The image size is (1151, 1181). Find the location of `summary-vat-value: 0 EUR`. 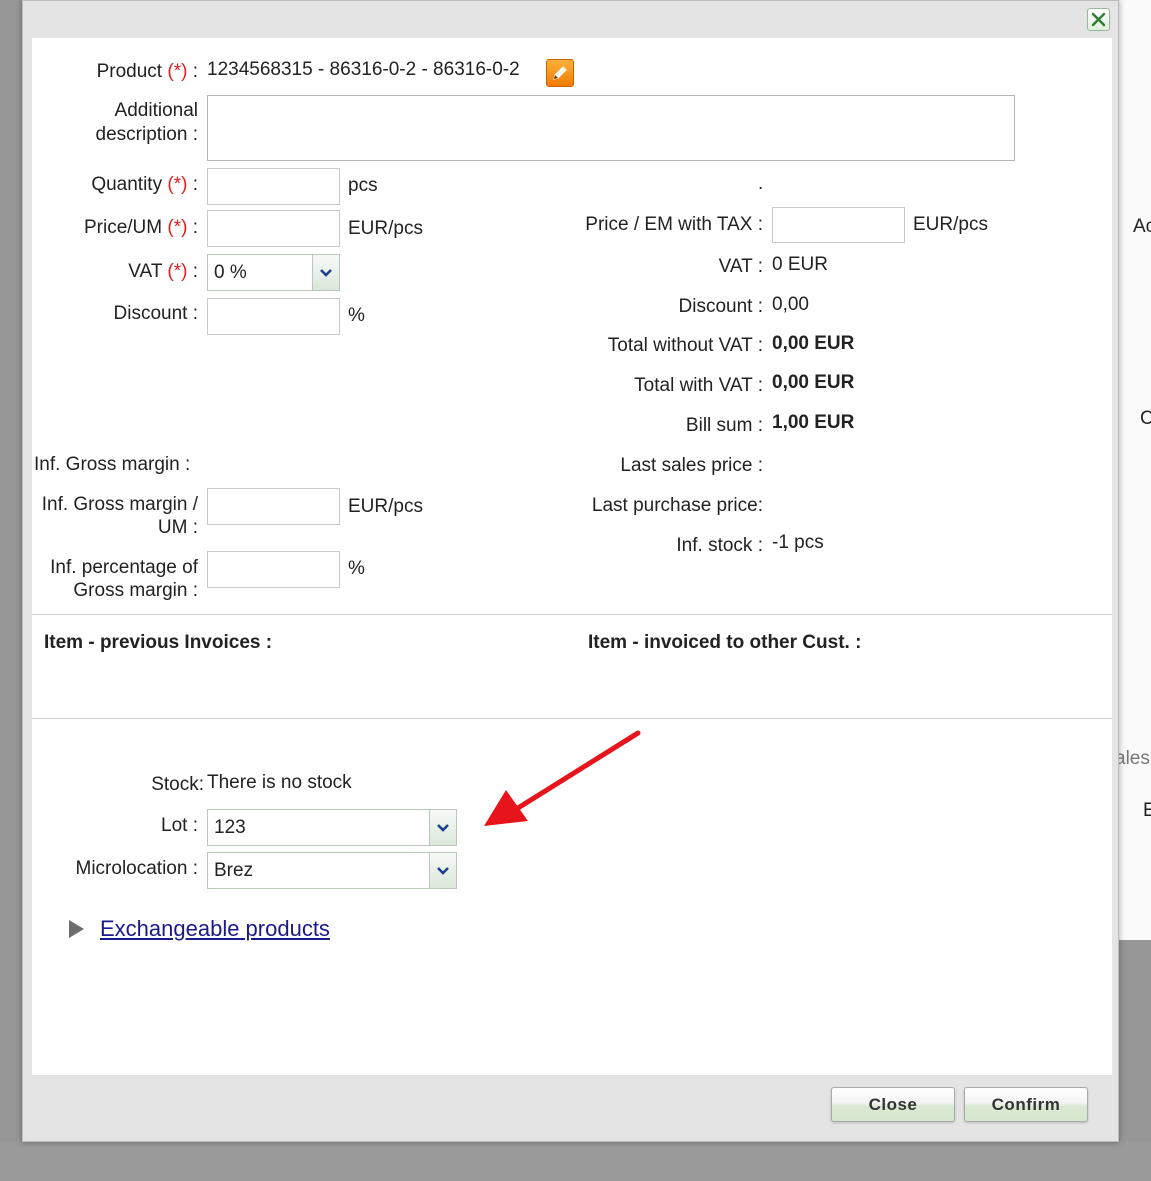

summary-vat-value: 0 EUR is located at coordinates (800, 264).